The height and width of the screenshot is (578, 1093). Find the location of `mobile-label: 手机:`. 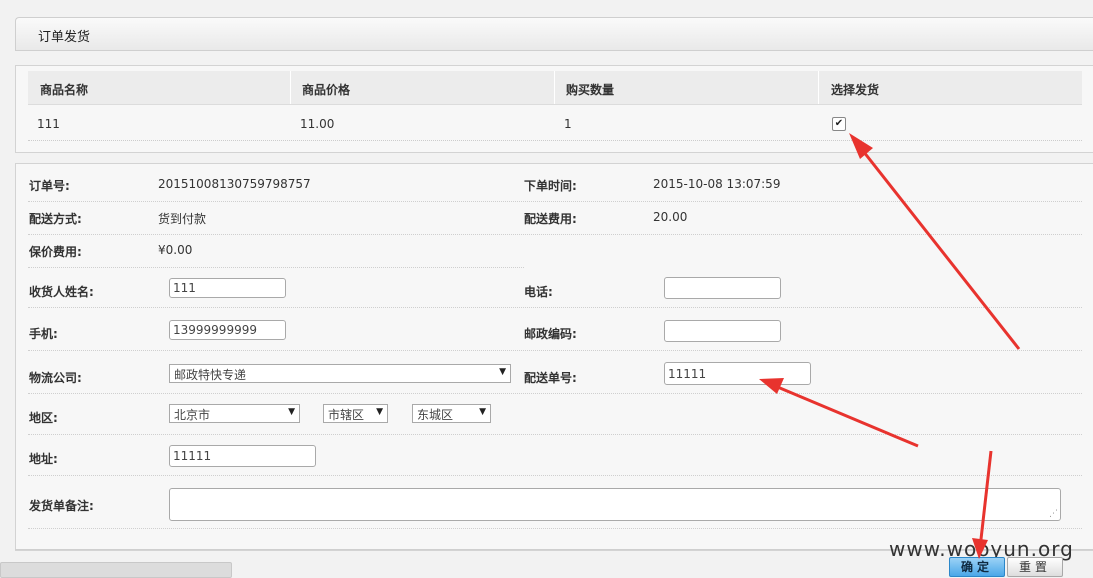

mobile-label: 手机: is located at coordinates (43, 334).